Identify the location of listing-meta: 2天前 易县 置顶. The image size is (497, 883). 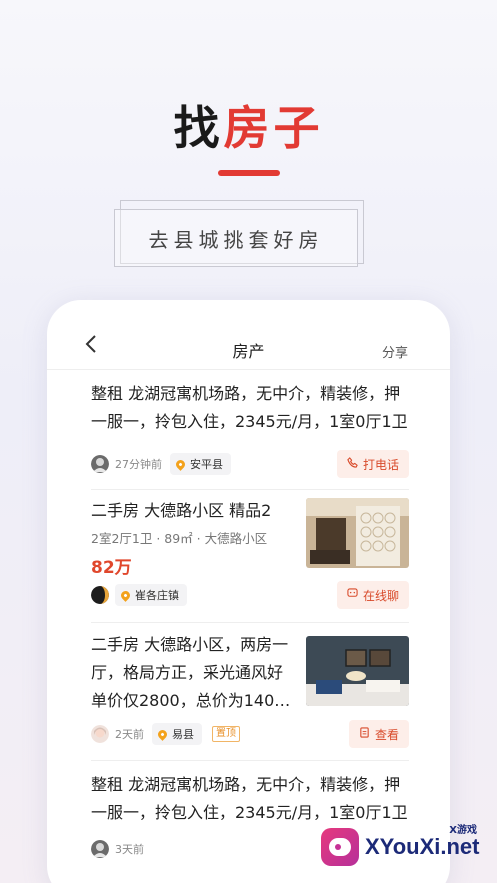
(165, 734).